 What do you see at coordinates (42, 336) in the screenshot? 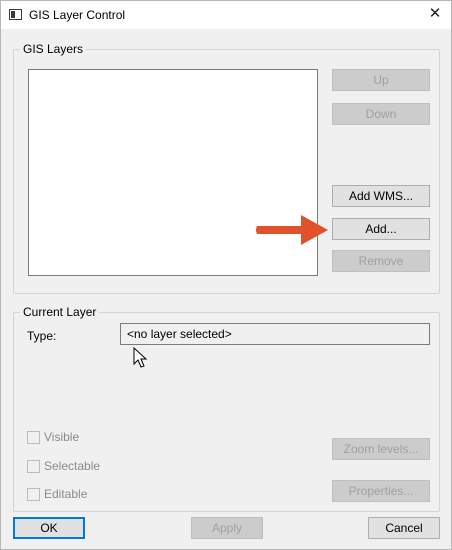
I see `type-label: Type:` at bounding box center [42, 336].